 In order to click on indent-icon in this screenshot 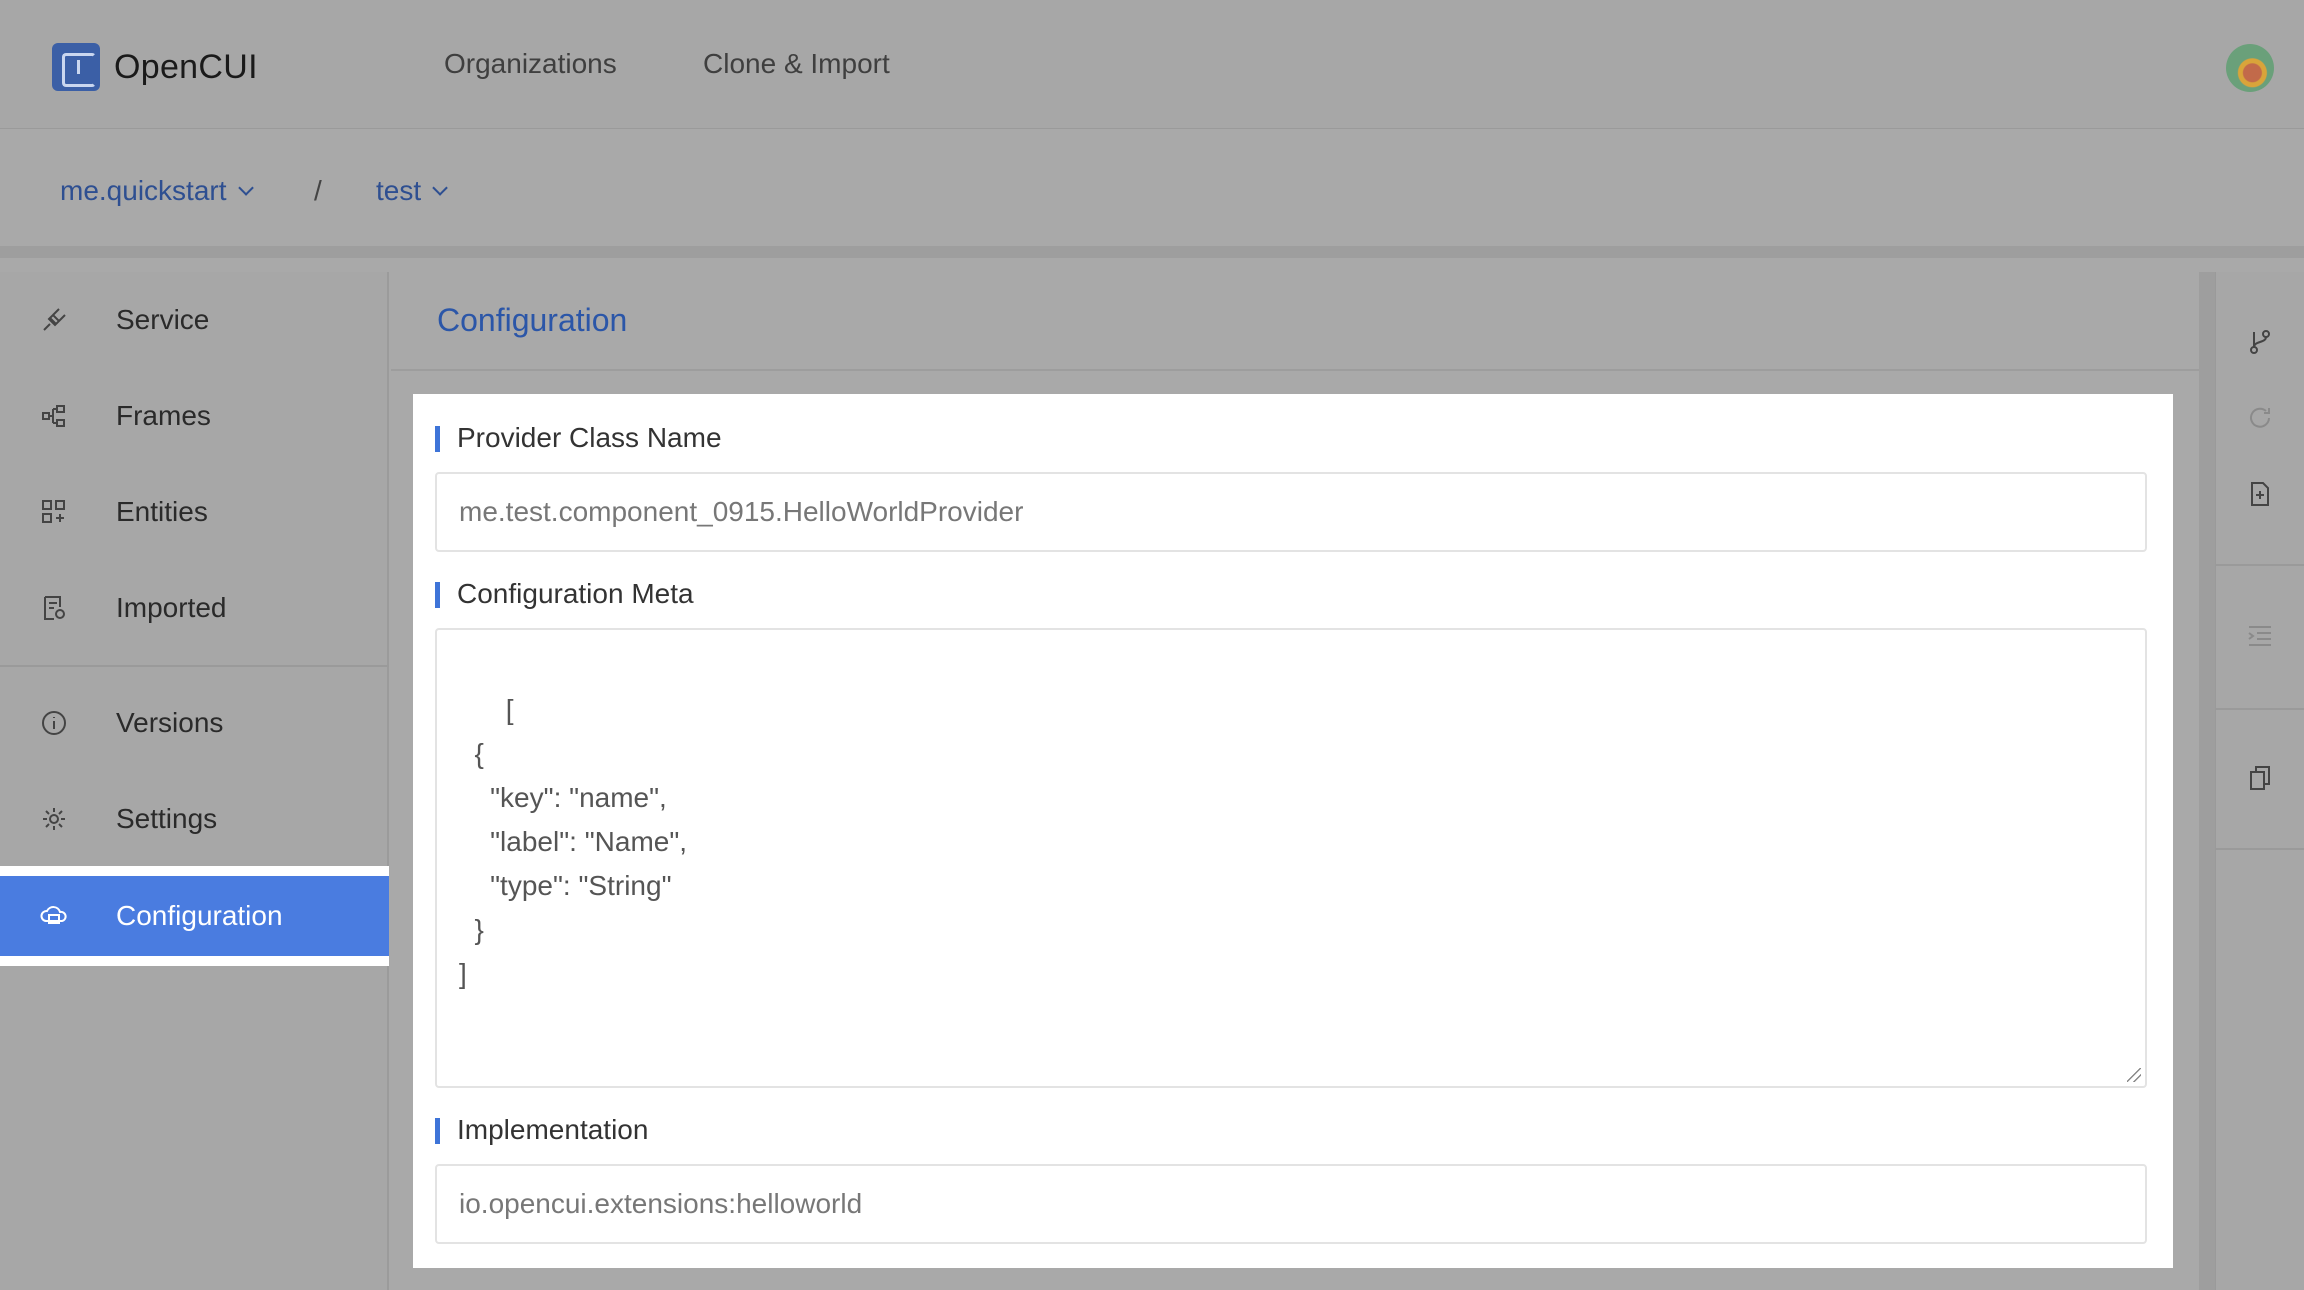, I will do `click(2260, 636)`.